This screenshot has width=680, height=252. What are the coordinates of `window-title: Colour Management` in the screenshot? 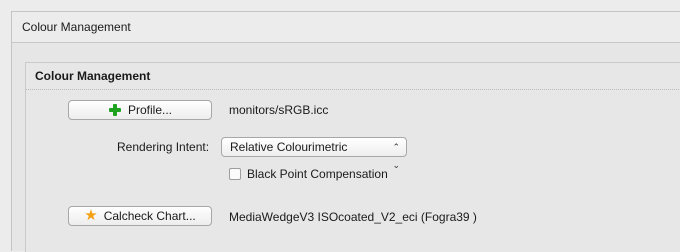 It's located at (346, 27).